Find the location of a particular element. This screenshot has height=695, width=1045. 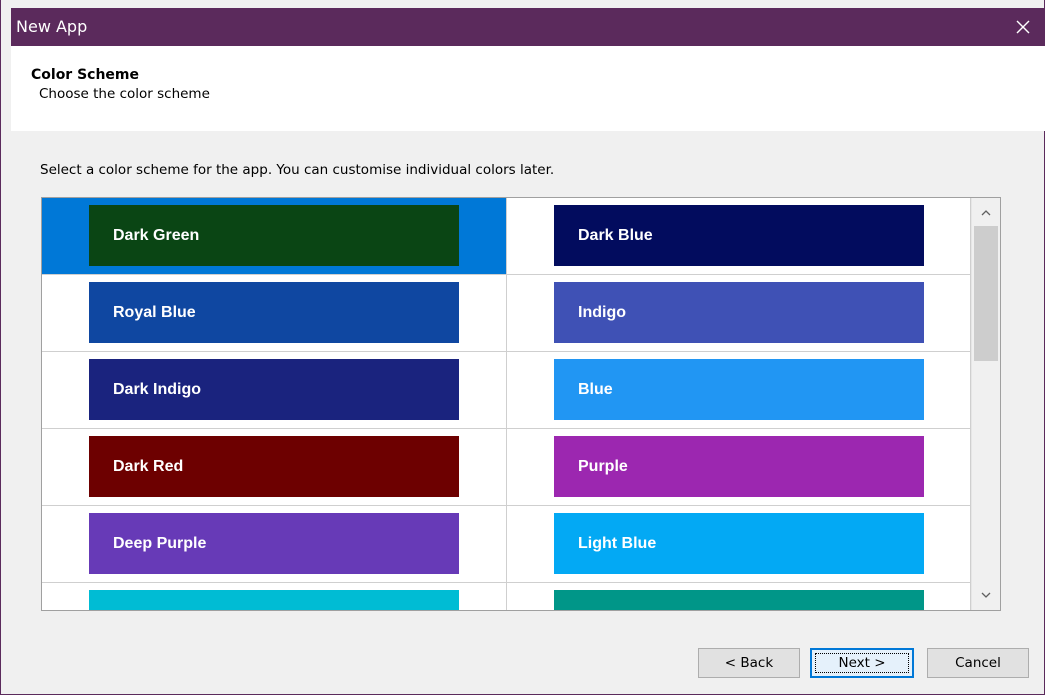

color-swatch: Blue is located at coordinates (739, 389).